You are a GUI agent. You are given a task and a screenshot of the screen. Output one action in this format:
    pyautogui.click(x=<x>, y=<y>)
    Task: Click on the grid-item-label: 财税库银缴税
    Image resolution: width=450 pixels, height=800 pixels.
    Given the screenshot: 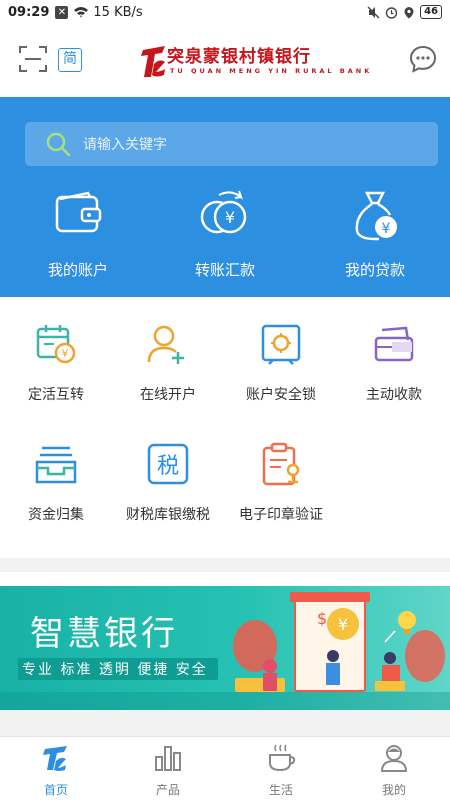 What is the action you would take?
    pyautogui.click(x=168, y=515)
    